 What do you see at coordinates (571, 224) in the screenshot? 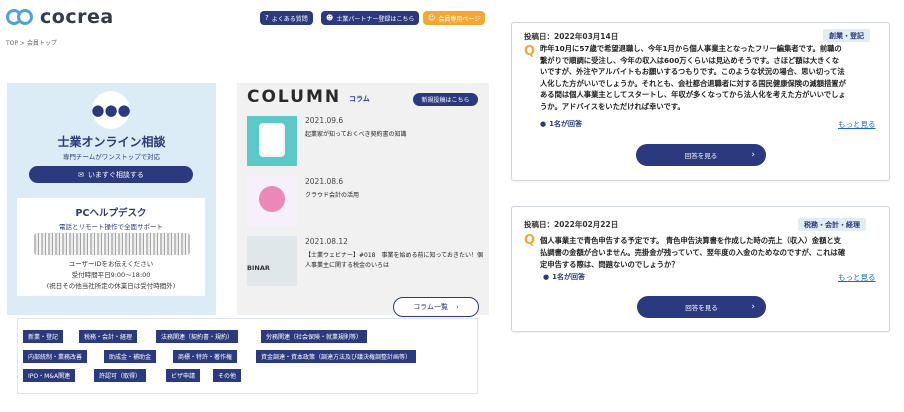
I see `posted-date: 投稿日：2022年02月22日` at bounding box center [571, 224].